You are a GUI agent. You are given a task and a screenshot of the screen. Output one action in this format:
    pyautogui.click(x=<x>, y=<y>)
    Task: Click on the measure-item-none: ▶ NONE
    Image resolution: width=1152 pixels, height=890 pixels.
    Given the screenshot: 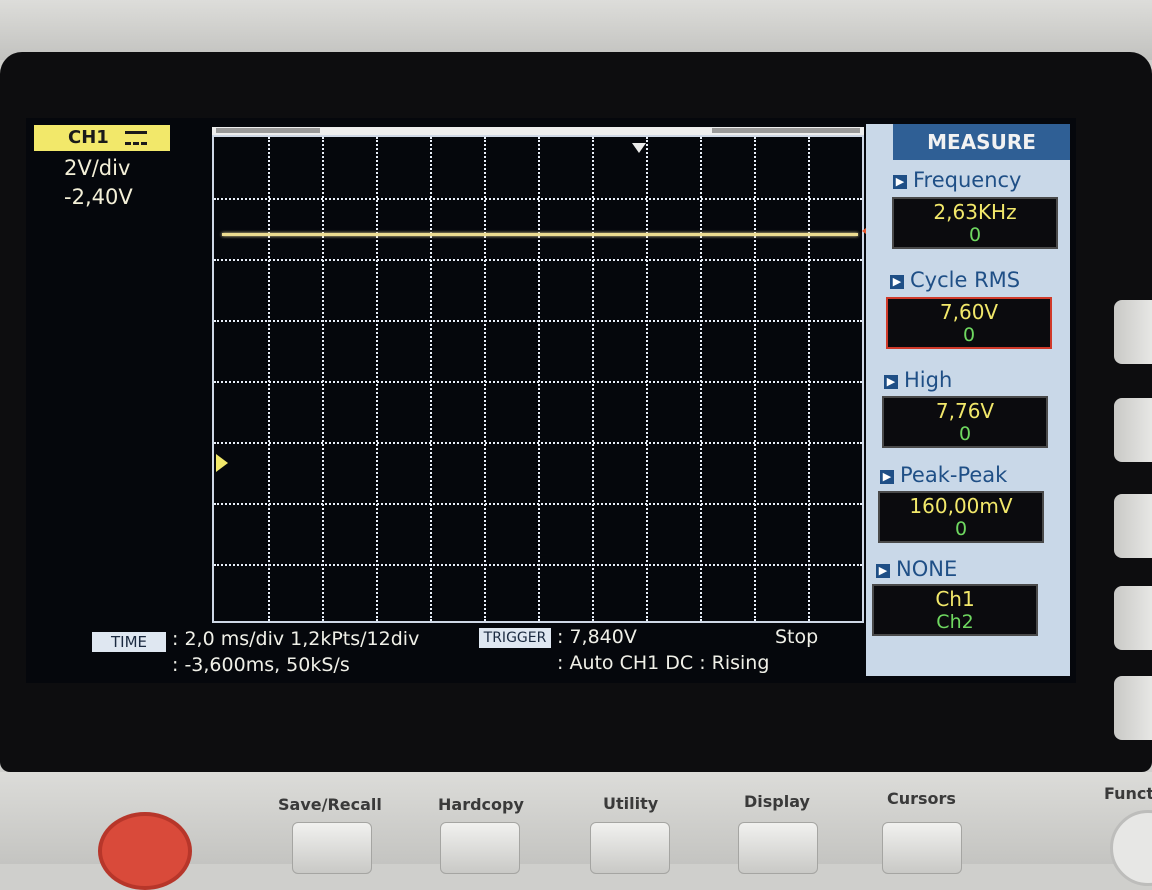 What is the action you would take?
    pyautogui.click(x=916, y=569)
    